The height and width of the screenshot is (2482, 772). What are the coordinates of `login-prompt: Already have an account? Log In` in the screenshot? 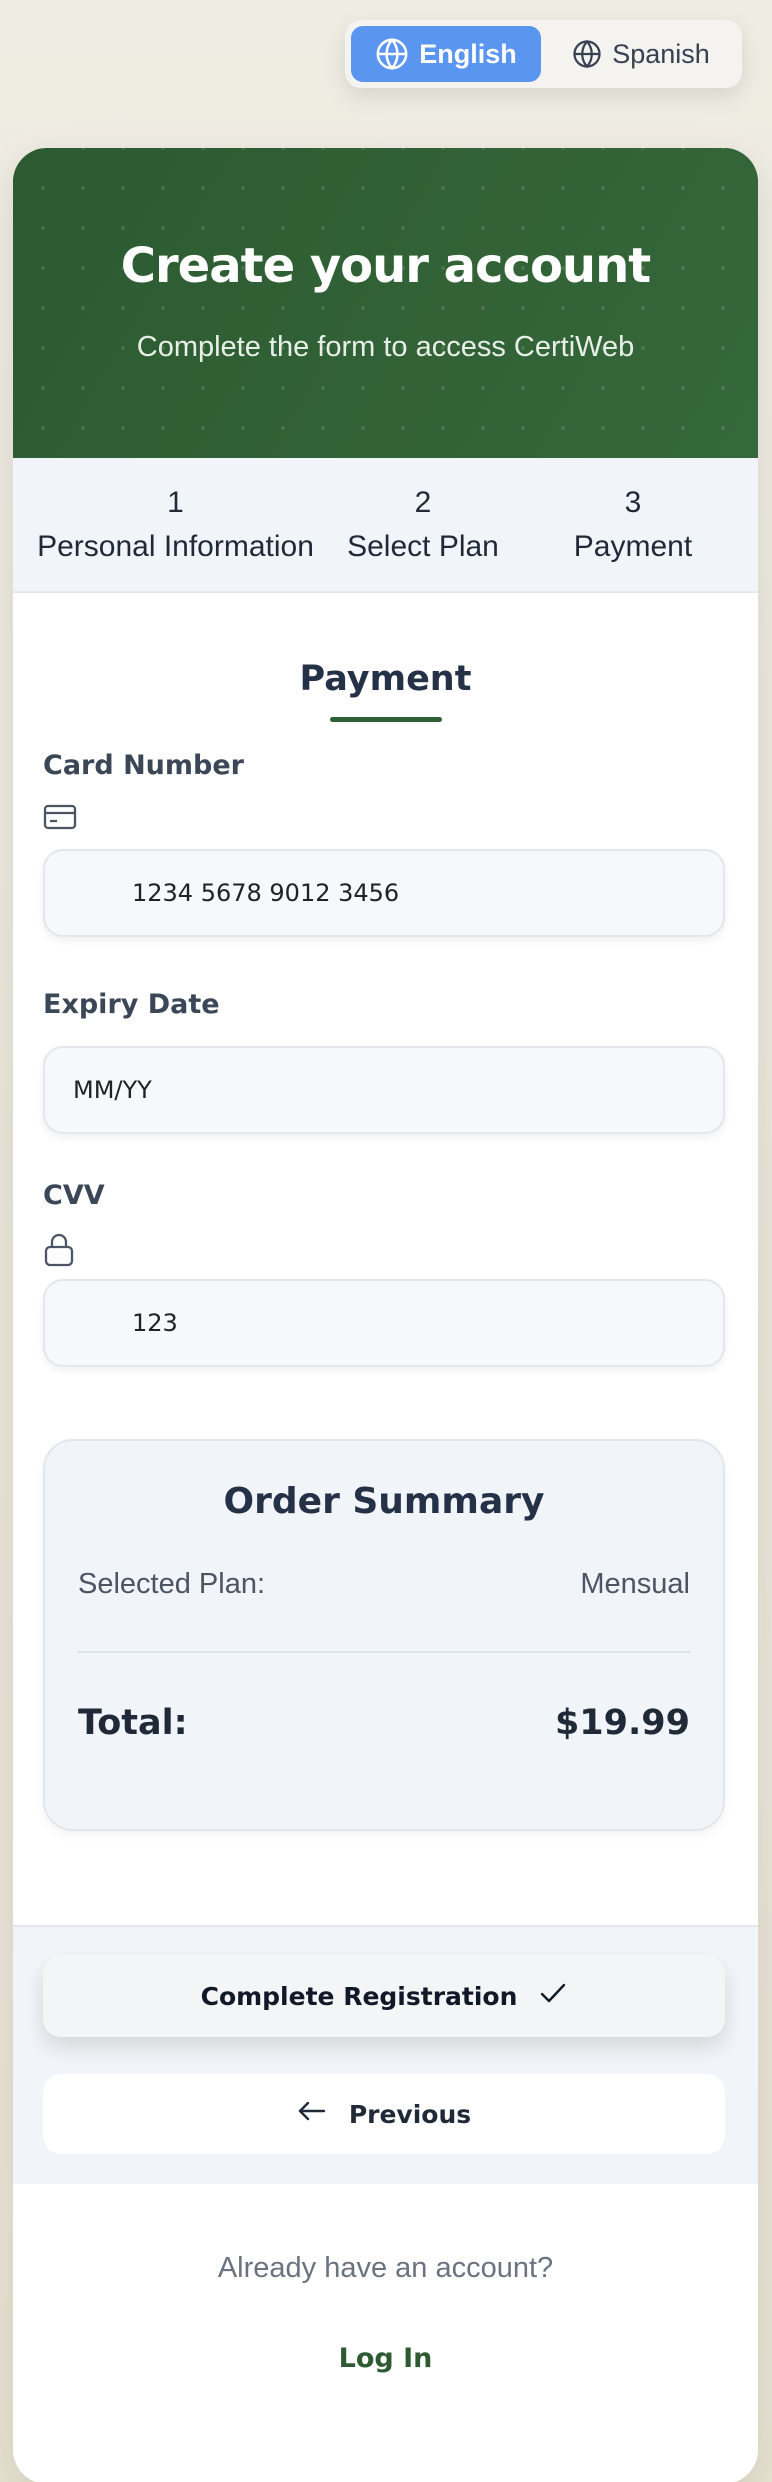 It's located at (385, 2279).